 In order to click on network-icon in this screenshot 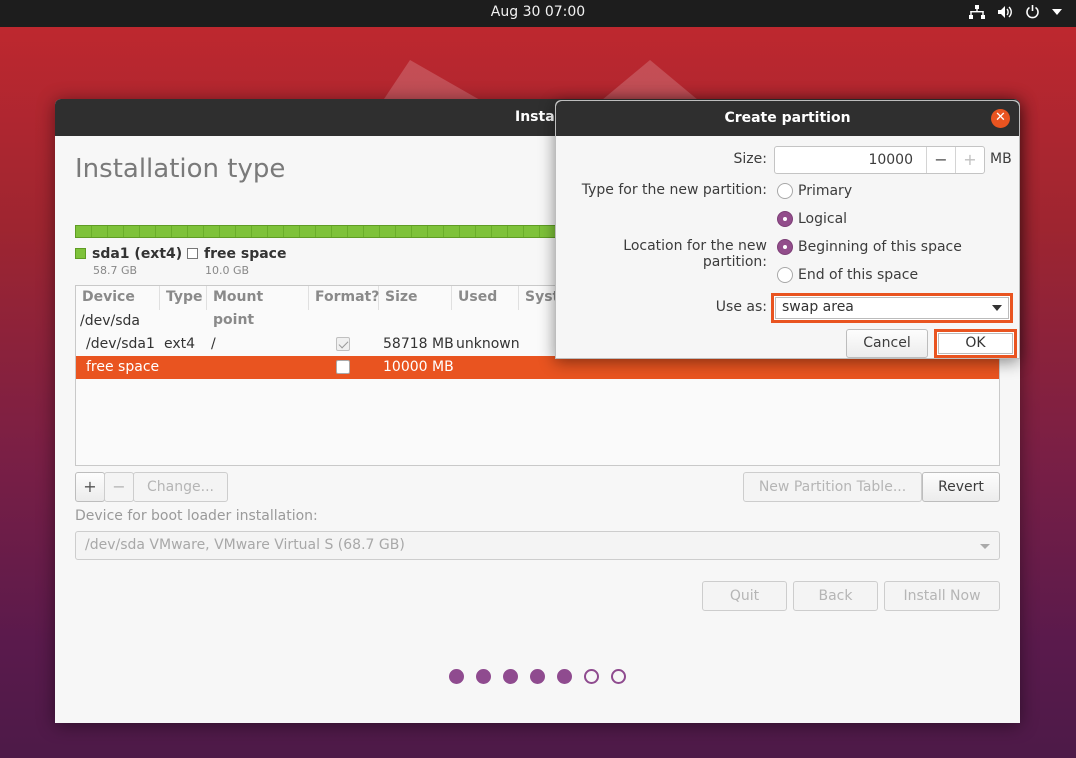, I will do `click(977, 11)`.